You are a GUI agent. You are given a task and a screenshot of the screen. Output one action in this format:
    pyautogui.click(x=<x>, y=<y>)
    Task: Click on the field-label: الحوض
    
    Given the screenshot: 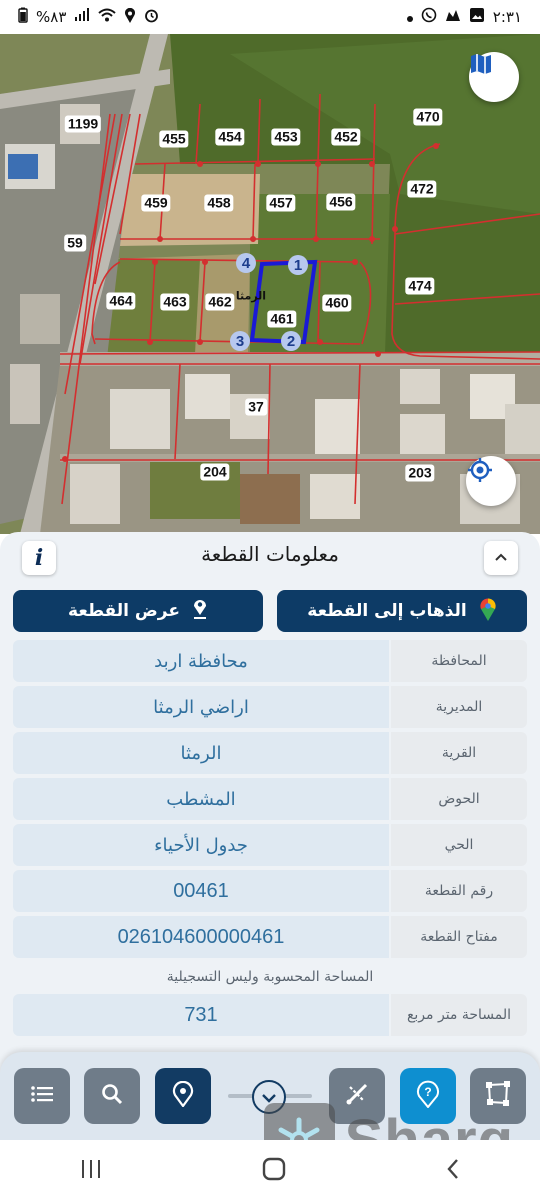 What is the action you would take?
    pyautogui.click(x=459, y=799)
    